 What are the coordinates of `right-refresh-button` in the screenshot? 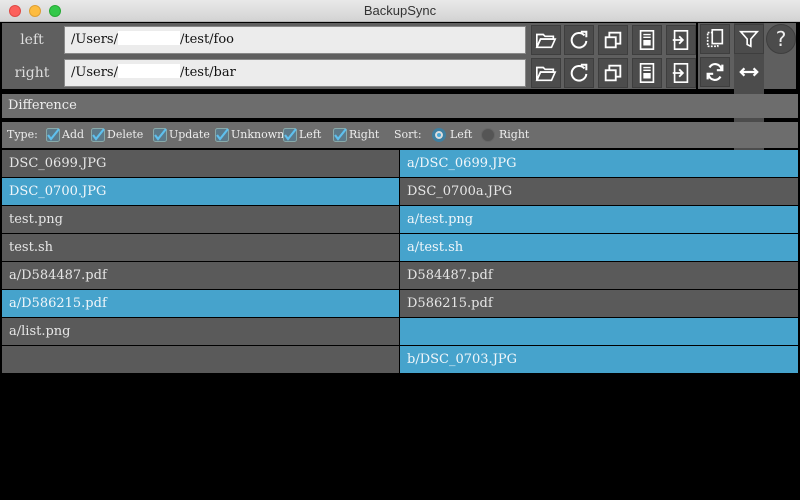 It's located at (579, 73).